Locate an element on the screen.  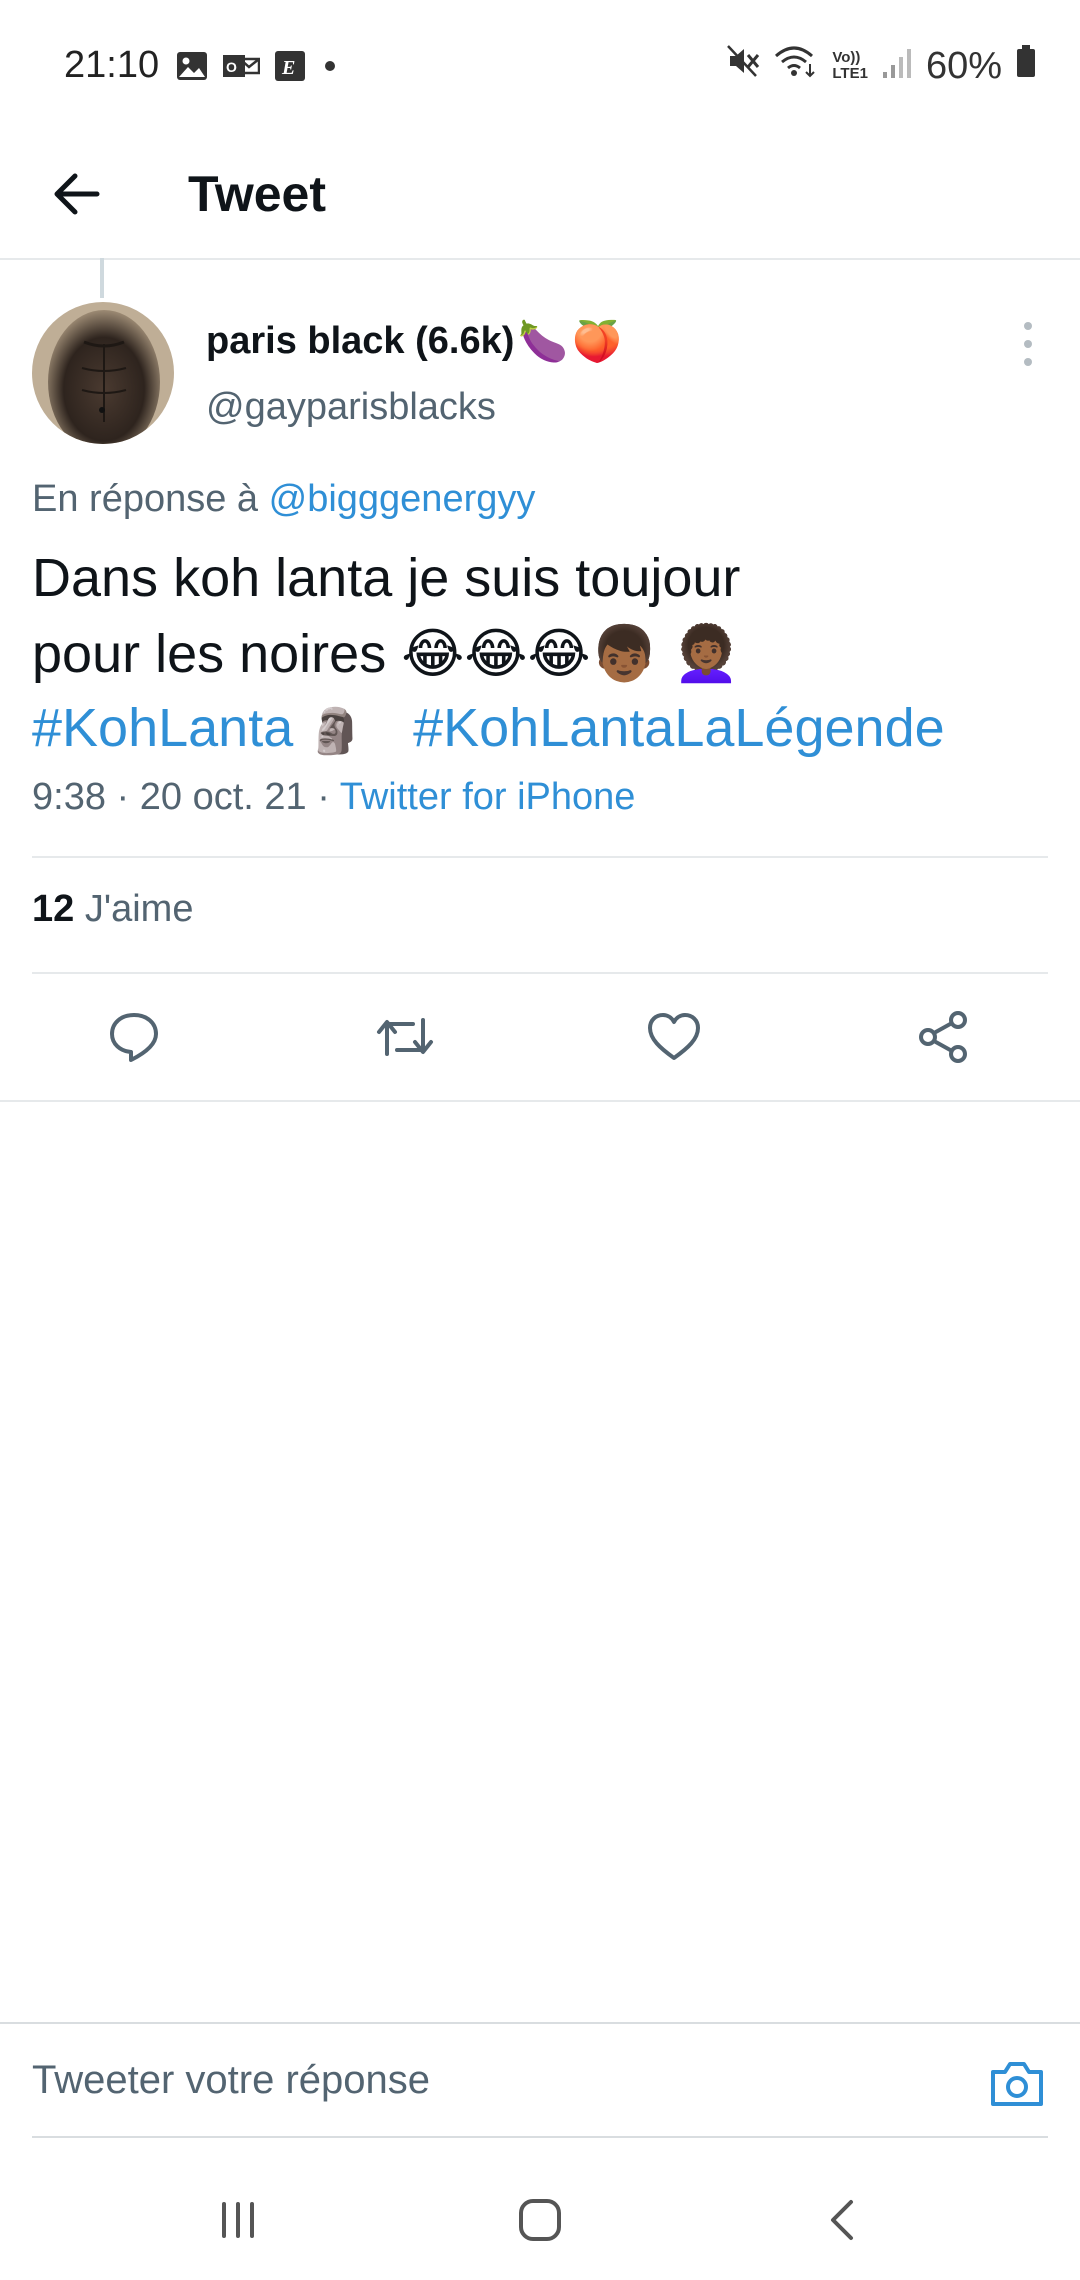
back-button is located at coordinates (76, 194).